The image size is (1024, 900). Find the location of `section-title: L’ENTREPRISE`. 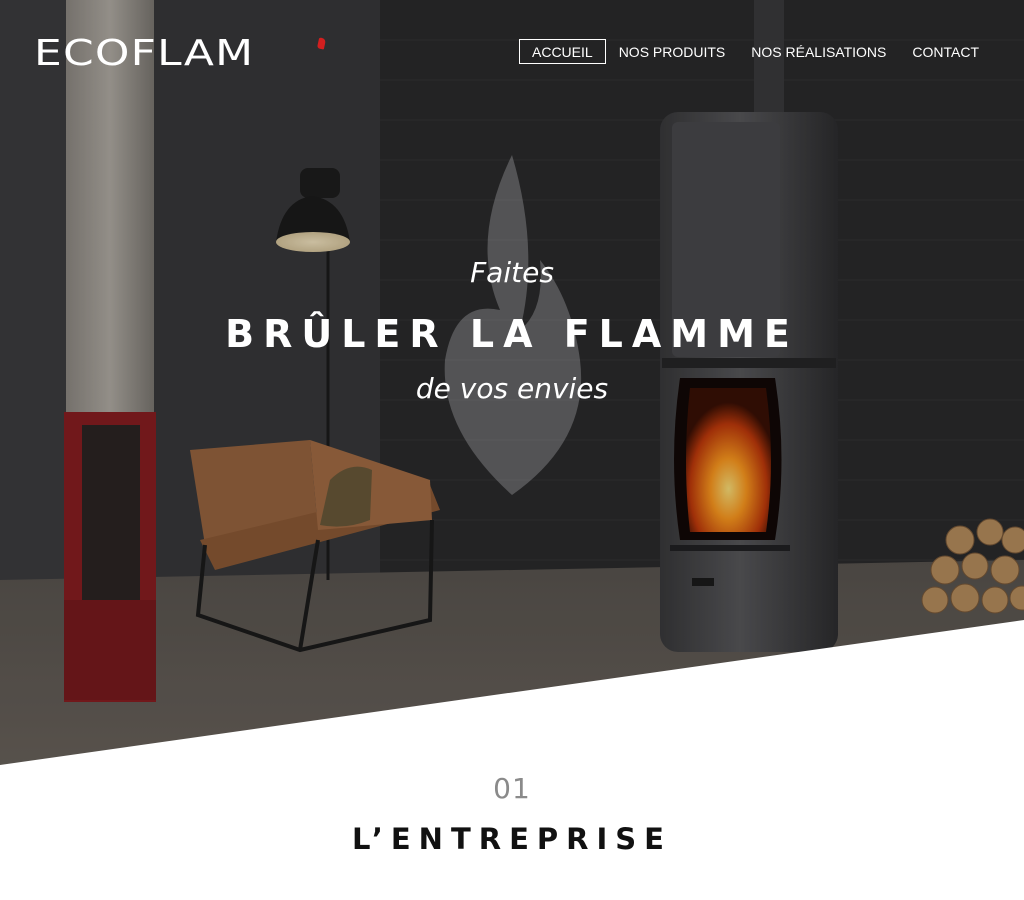

section-title: L’ENTREPRISE is located at coordinates (512, 839).